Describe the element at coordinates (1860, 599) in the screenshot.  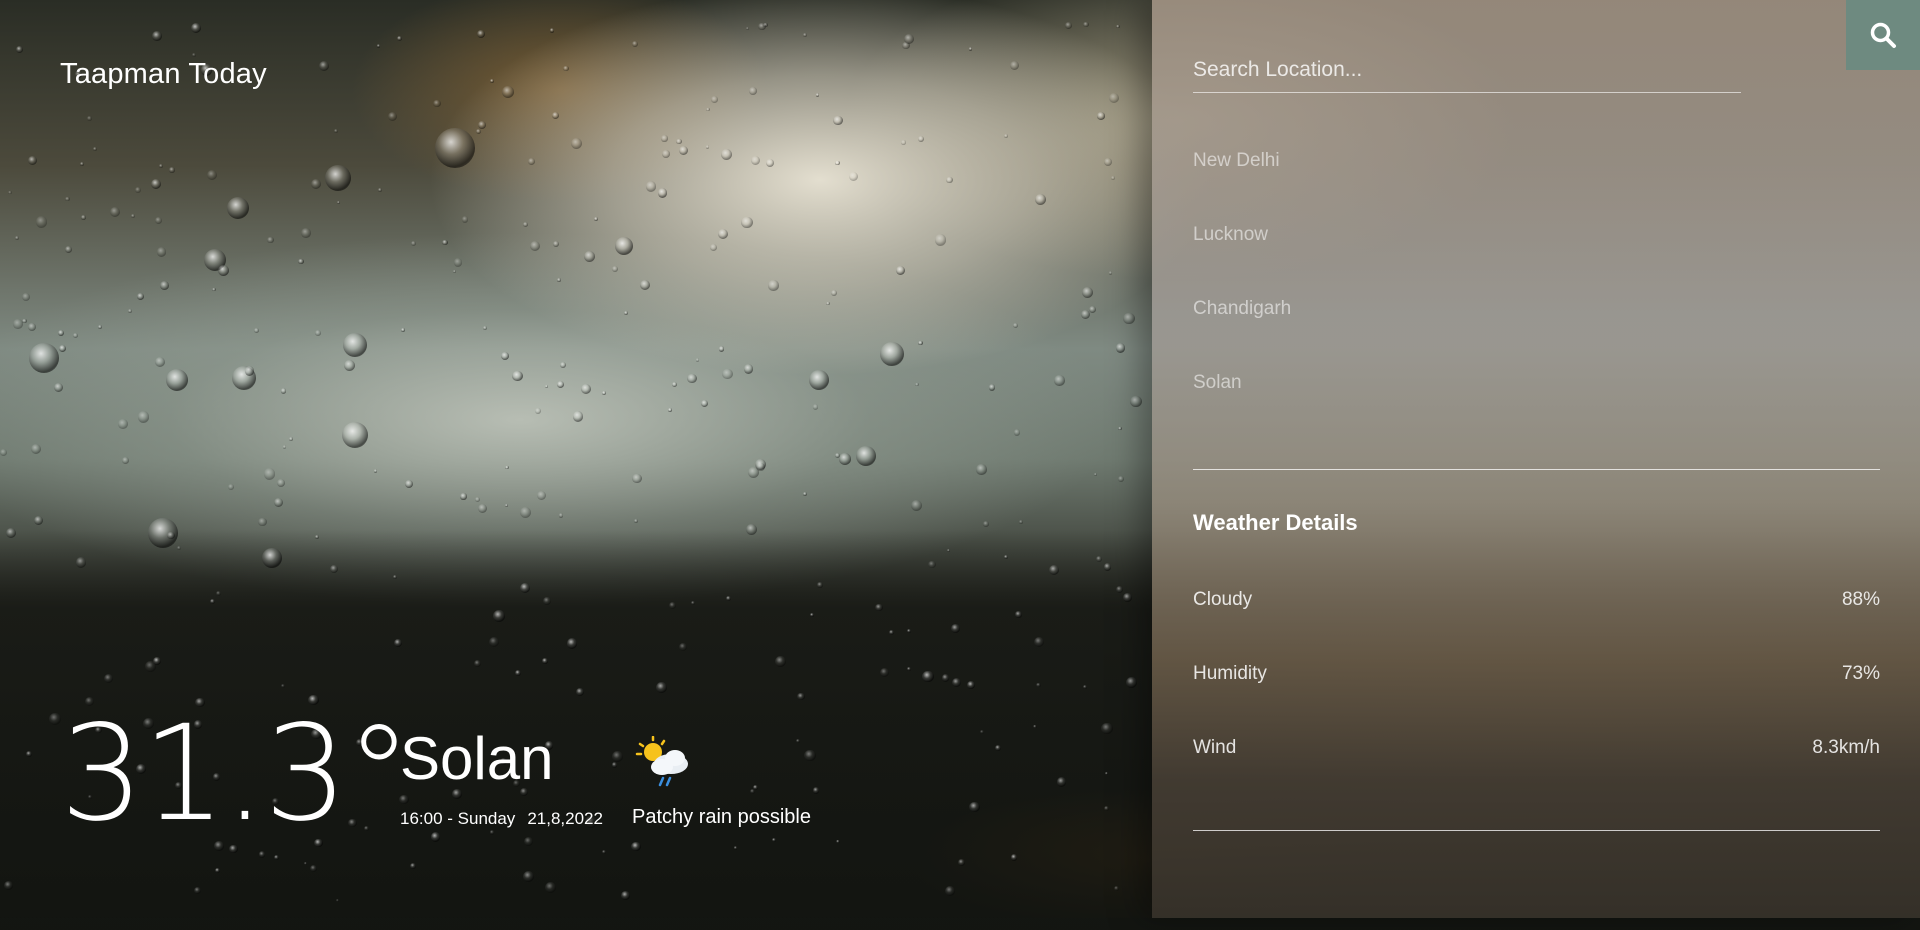
I see `detail-value: 88%` at that location.